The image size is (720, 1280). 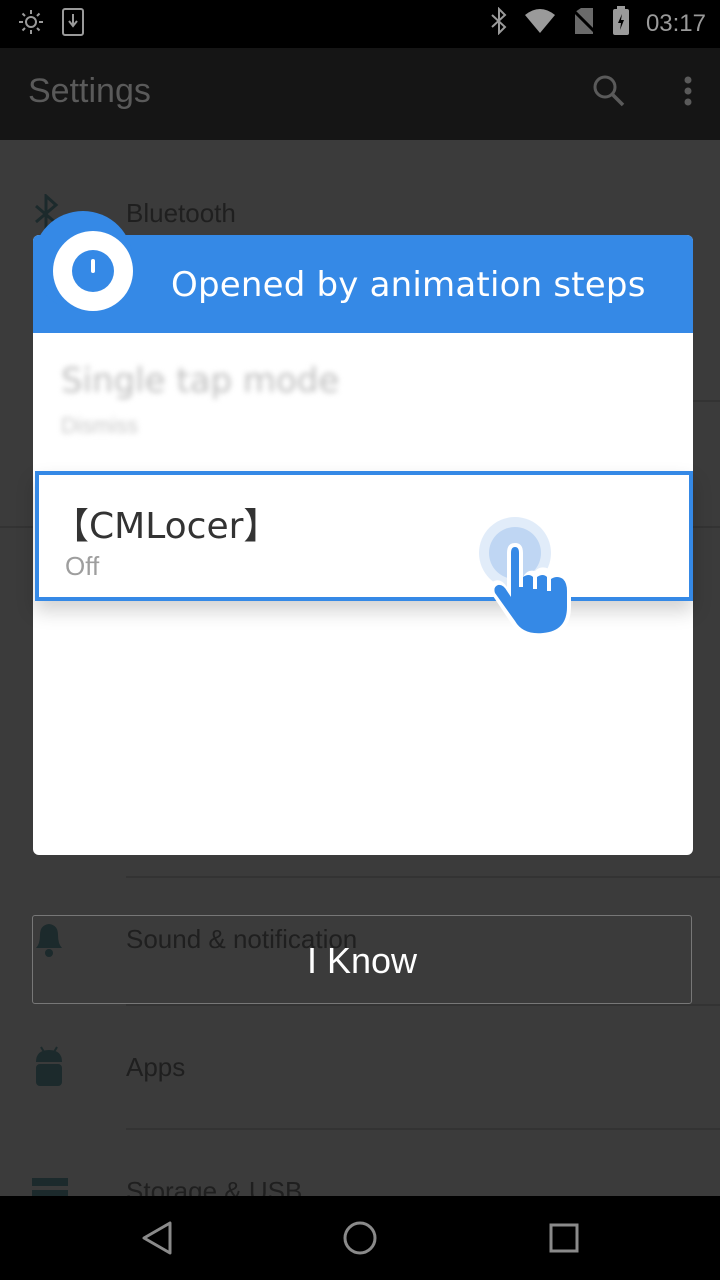 I want to click on i-know-button: I Know, so click(x=362, y=959).